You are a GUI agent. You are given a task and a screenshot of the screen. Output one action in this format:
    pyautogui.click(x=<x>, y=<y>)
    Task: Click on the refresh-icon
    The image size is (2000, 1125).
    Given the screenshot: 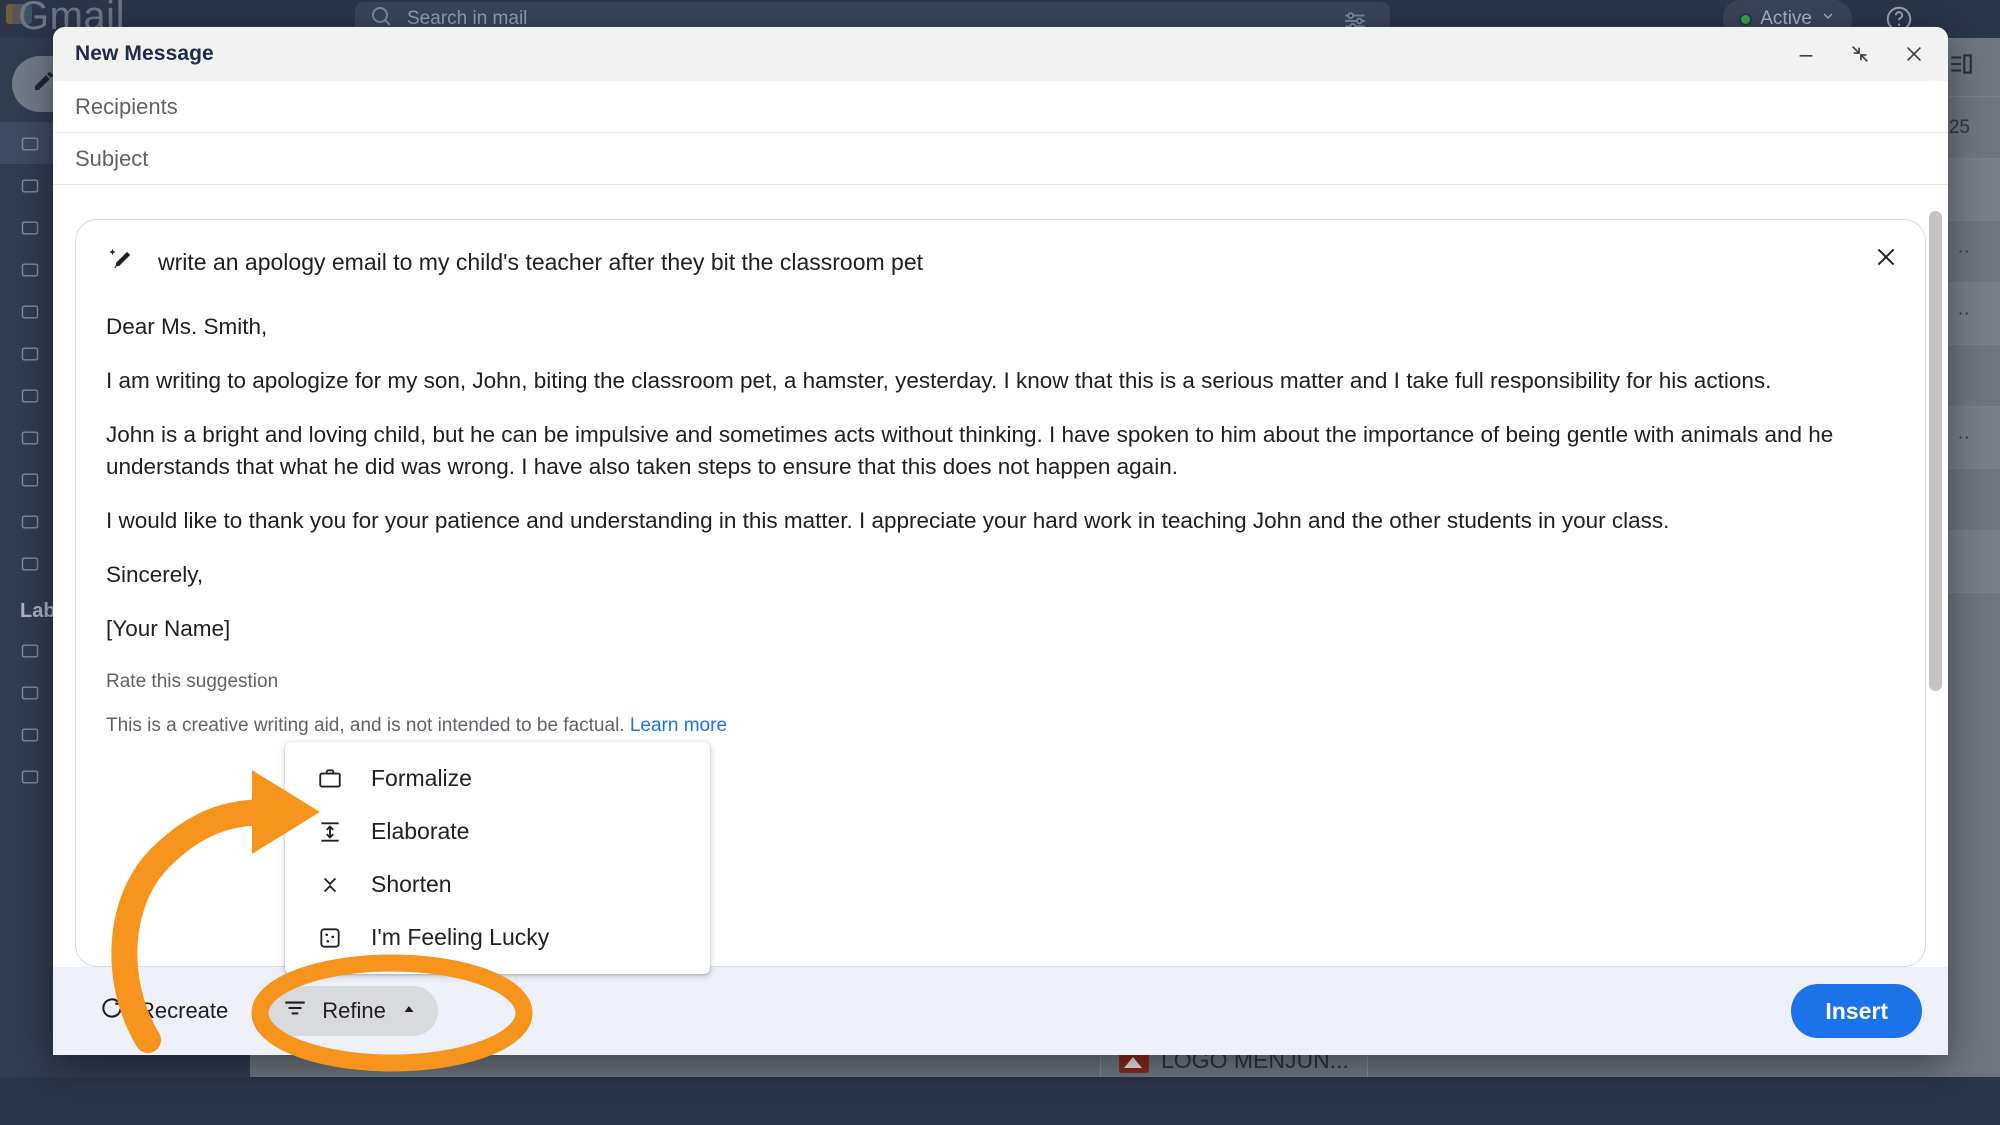 What is the action you would take?
    pyautogui.click(x=112, y=1011)
    